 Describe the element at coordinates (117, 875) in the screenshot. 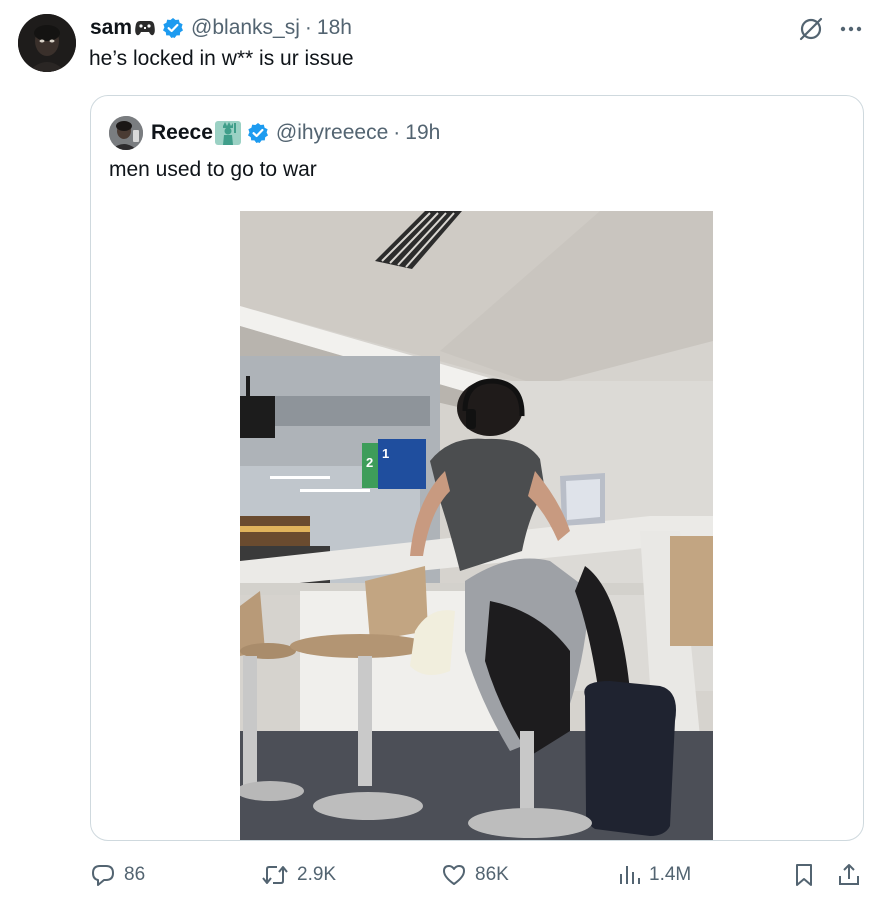

I see `reply-button: 86` at that location.